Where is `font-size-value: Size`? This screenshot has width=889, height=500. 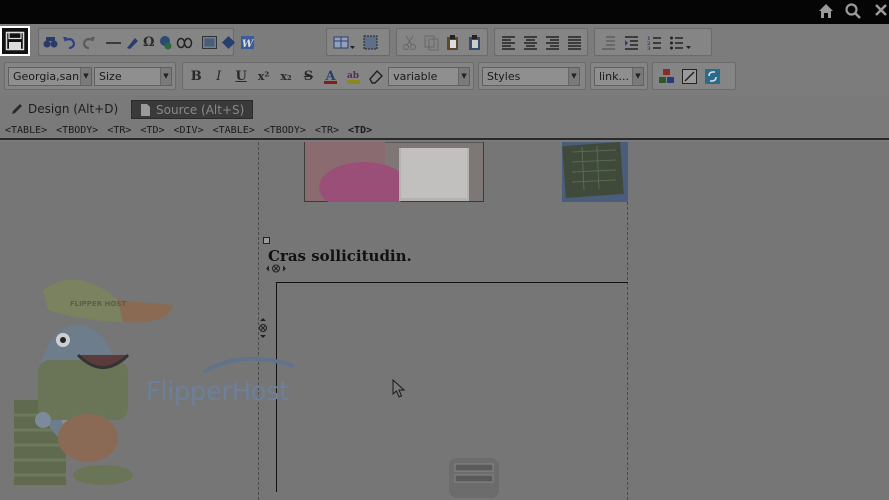
font-size-value: Size is located at coordinates (110, 76).